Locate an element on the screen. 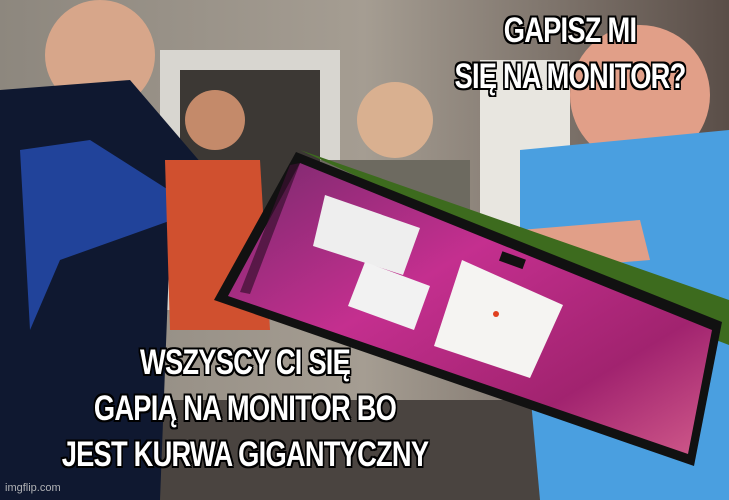 Image resolution: width=729 pixels, height=500 pixels. top-caption: GAPISZ MI SIĘ NA MONITOR? is located at coordinates (570, 54).